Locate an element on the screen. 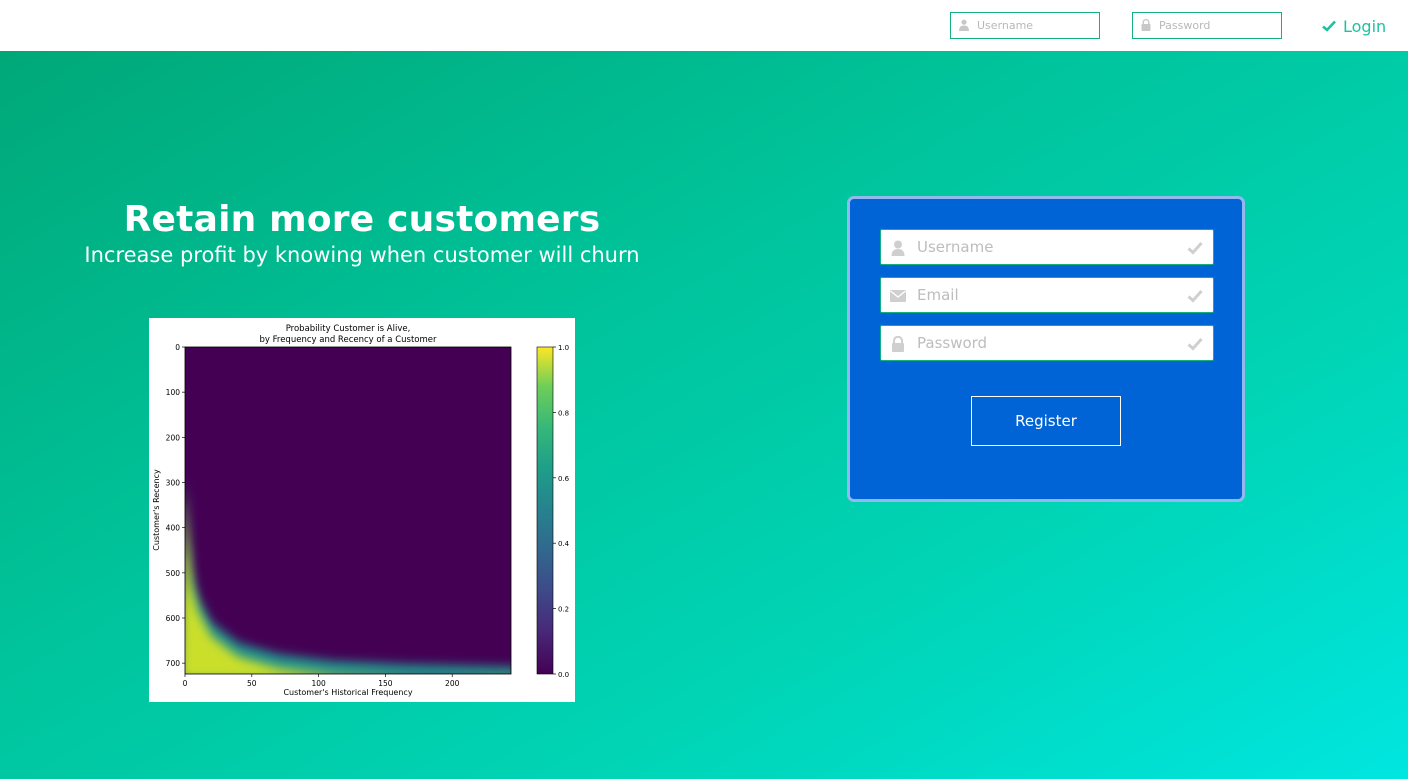 Image resolution: width=1408 pixels, height=779 pixels. register-password-field is located at coordinates (1047, 343).